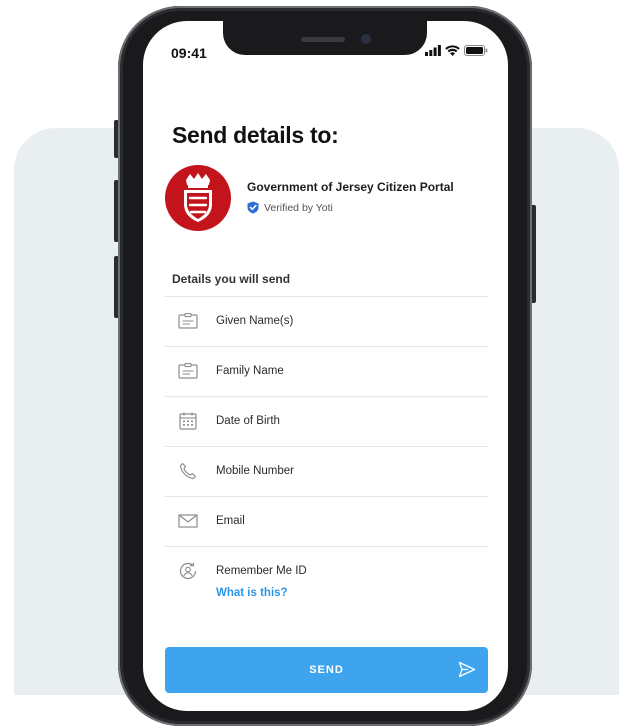 Image resolution: width=631 pixels, height=726 pixels. I want to click on organisation-name: Government of Jersey Citizen Portal, so click(350, 187).